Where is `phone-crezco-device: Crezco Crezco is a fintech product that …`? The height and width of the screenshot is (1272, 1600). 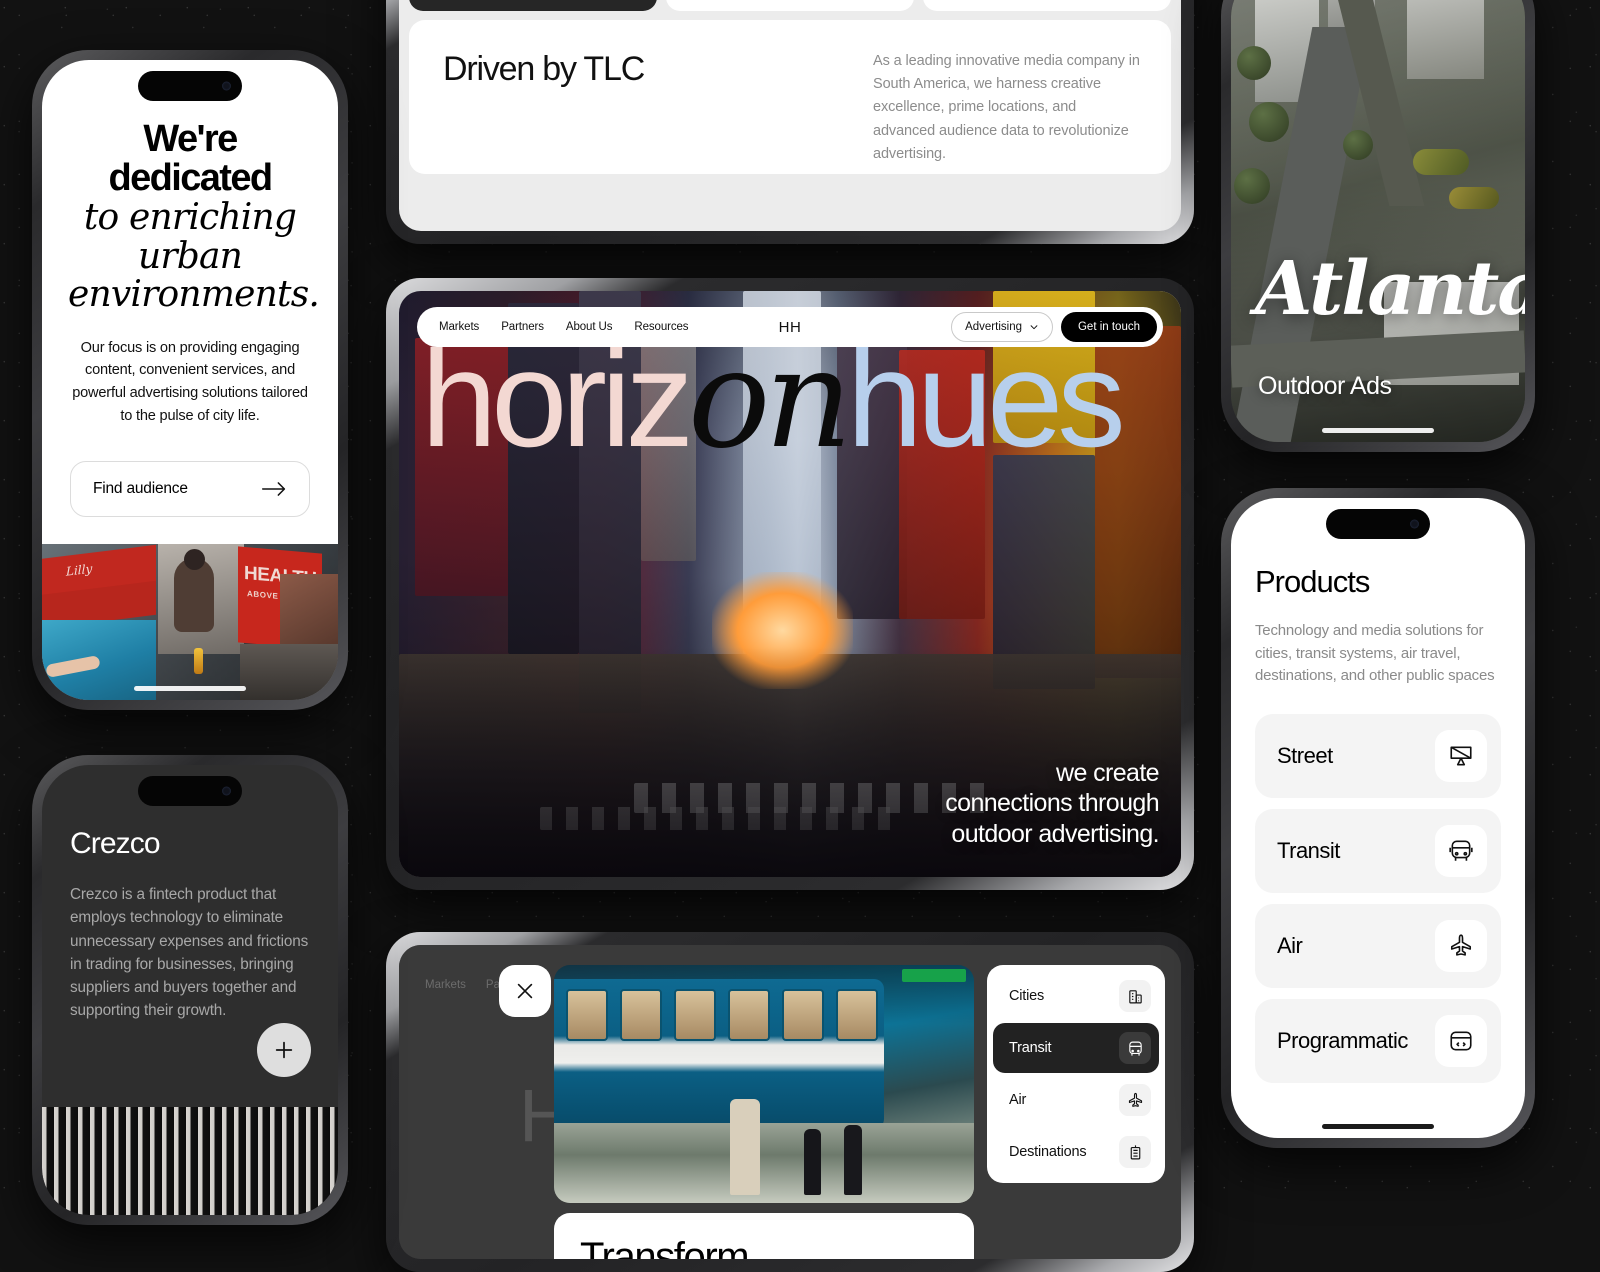
phone-crezco-device: Crezco Crezco is a fintech product that … is located at coordinates (190, 990).